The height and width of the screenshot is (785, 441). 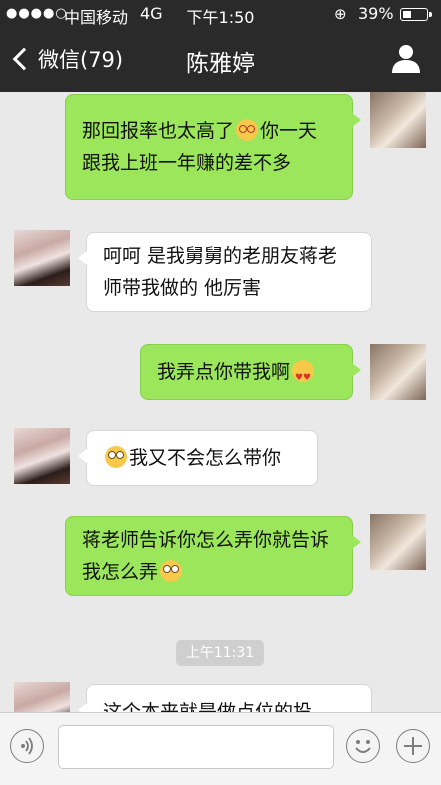 I want to click on input-bar, so click(x=220, y=748).